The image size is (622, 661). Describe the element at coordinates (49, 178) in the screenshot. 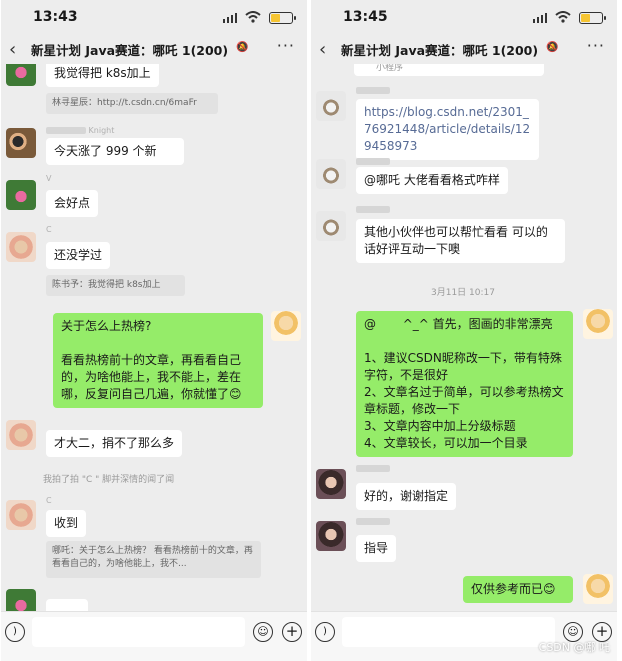

I see `sender-name: V` at that location.